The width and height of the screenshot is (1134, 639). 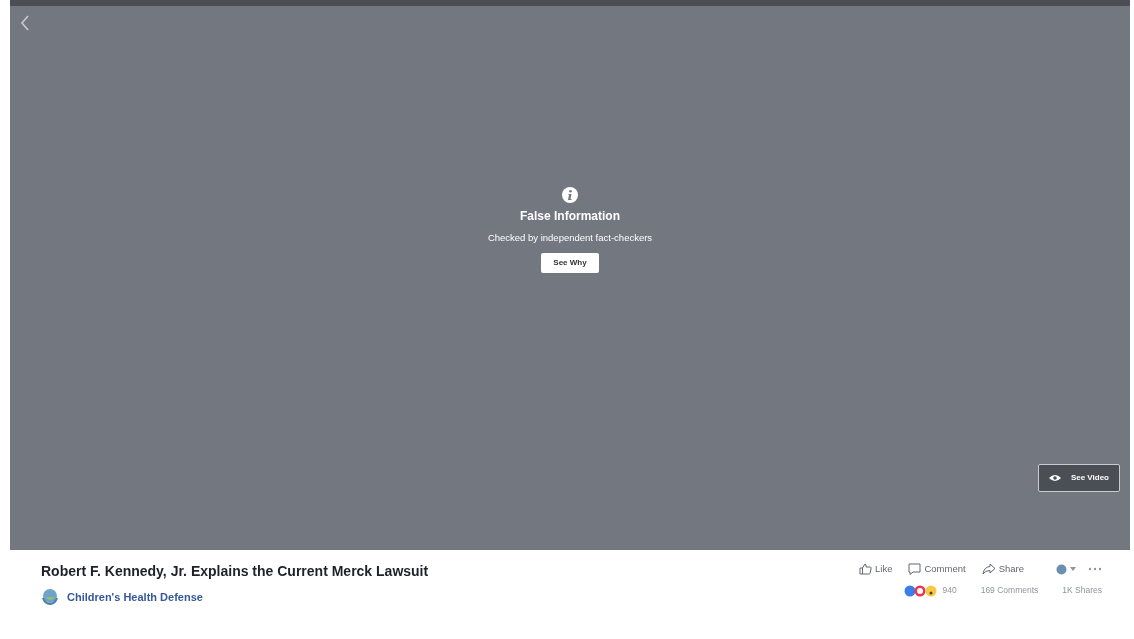 I want to click on avatar-icon, so click(x=1061, y=569).